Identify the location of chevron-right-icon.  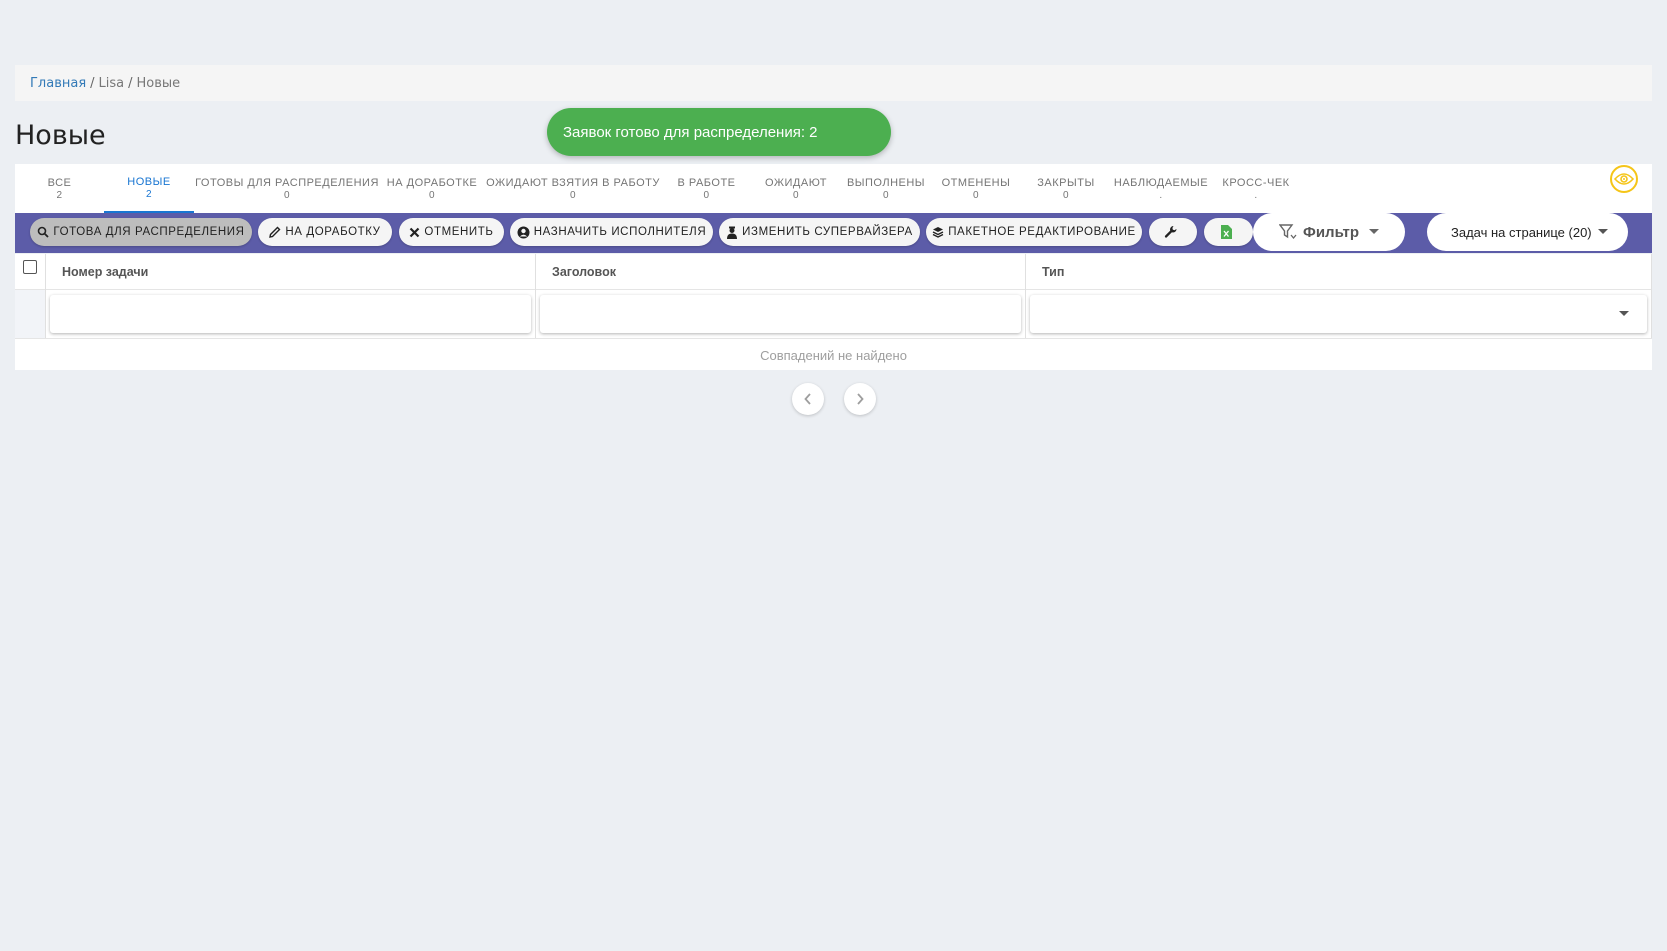
(860, 399).